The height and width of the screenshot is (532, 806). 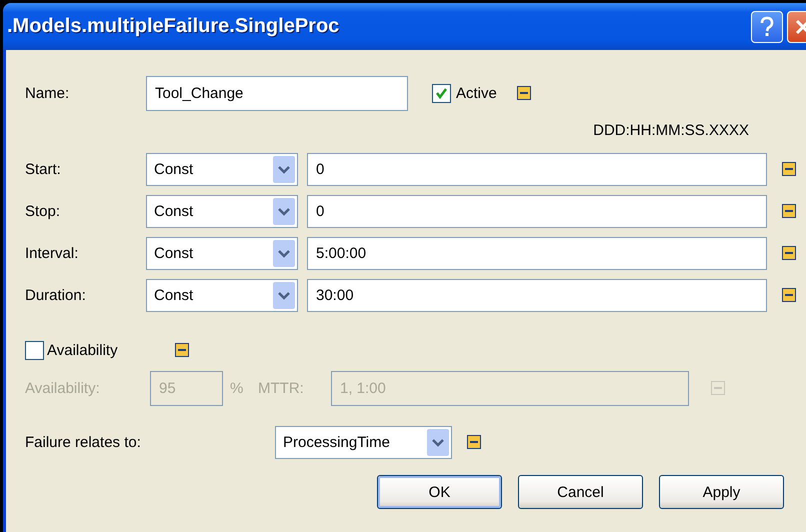 I want to click on checkbox-label: Availability, so click(x=83, y=350).